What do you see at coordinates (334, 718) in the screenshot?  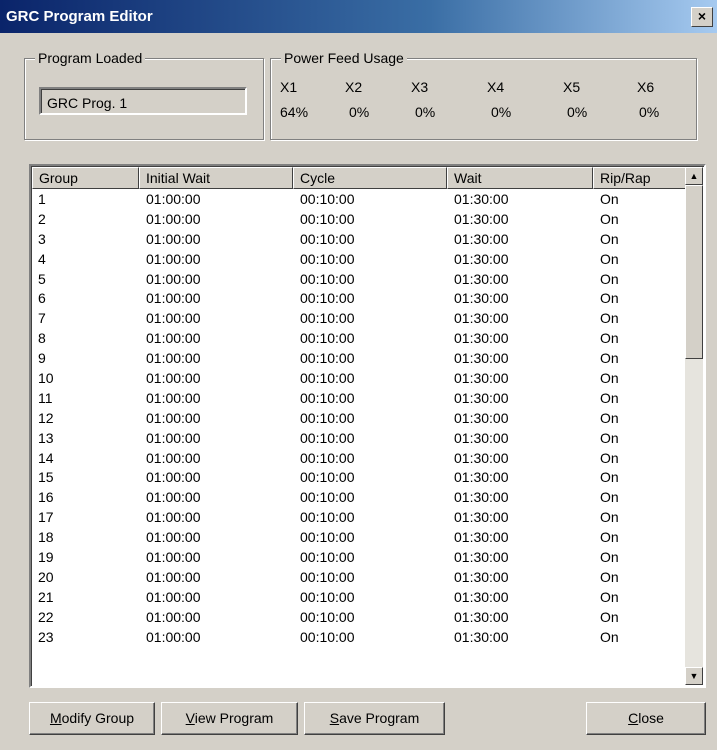 I see `save-mnemonic: S` at bounding box center [334, 718].